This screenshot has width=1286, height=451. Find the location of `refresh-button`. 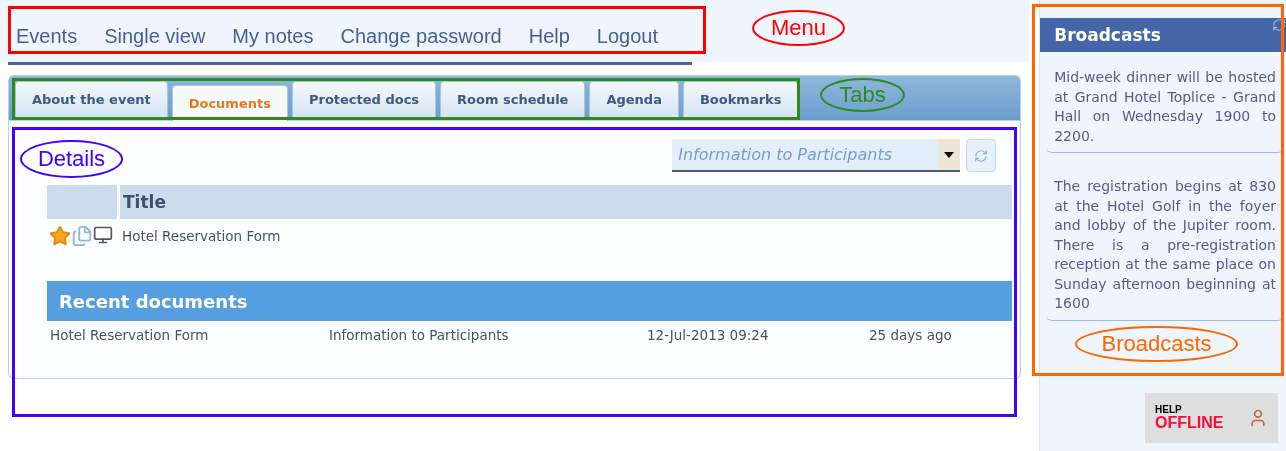

refresh-button is located at coordinates (981, 155).